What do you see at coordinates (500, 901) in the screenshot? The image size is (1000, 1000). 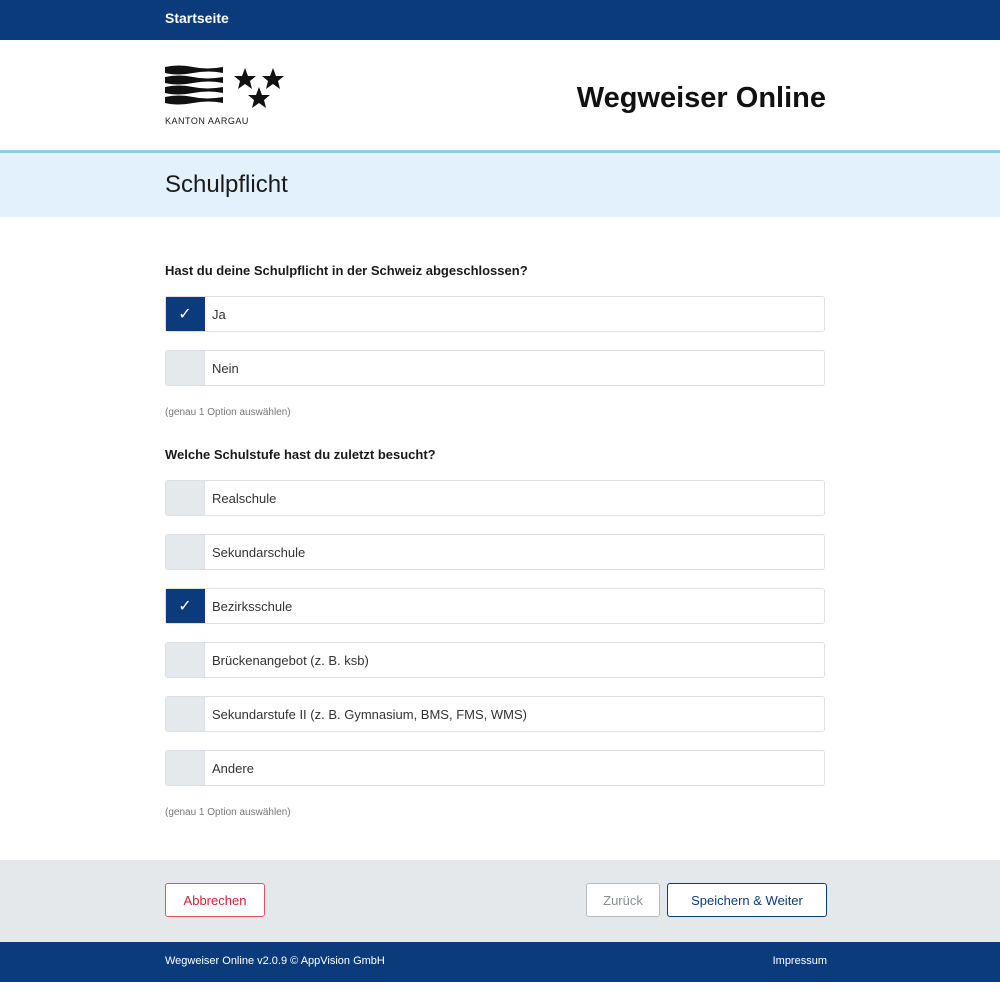 I see `action-bar: Abbrechen Zurück Speichern & Weiter` at bounding box center [500, 901].